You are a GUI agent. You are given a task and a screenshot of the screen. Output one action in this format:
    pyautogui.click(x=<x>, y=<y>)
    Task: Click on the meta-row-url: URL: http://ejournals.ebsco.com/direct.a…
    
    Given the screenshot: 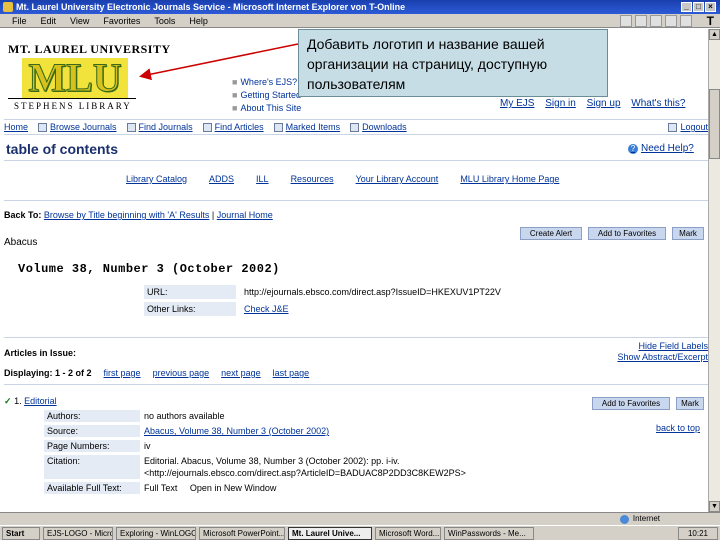 What is the action you would take?
    pyautogui.click(x=420, y=292)
    